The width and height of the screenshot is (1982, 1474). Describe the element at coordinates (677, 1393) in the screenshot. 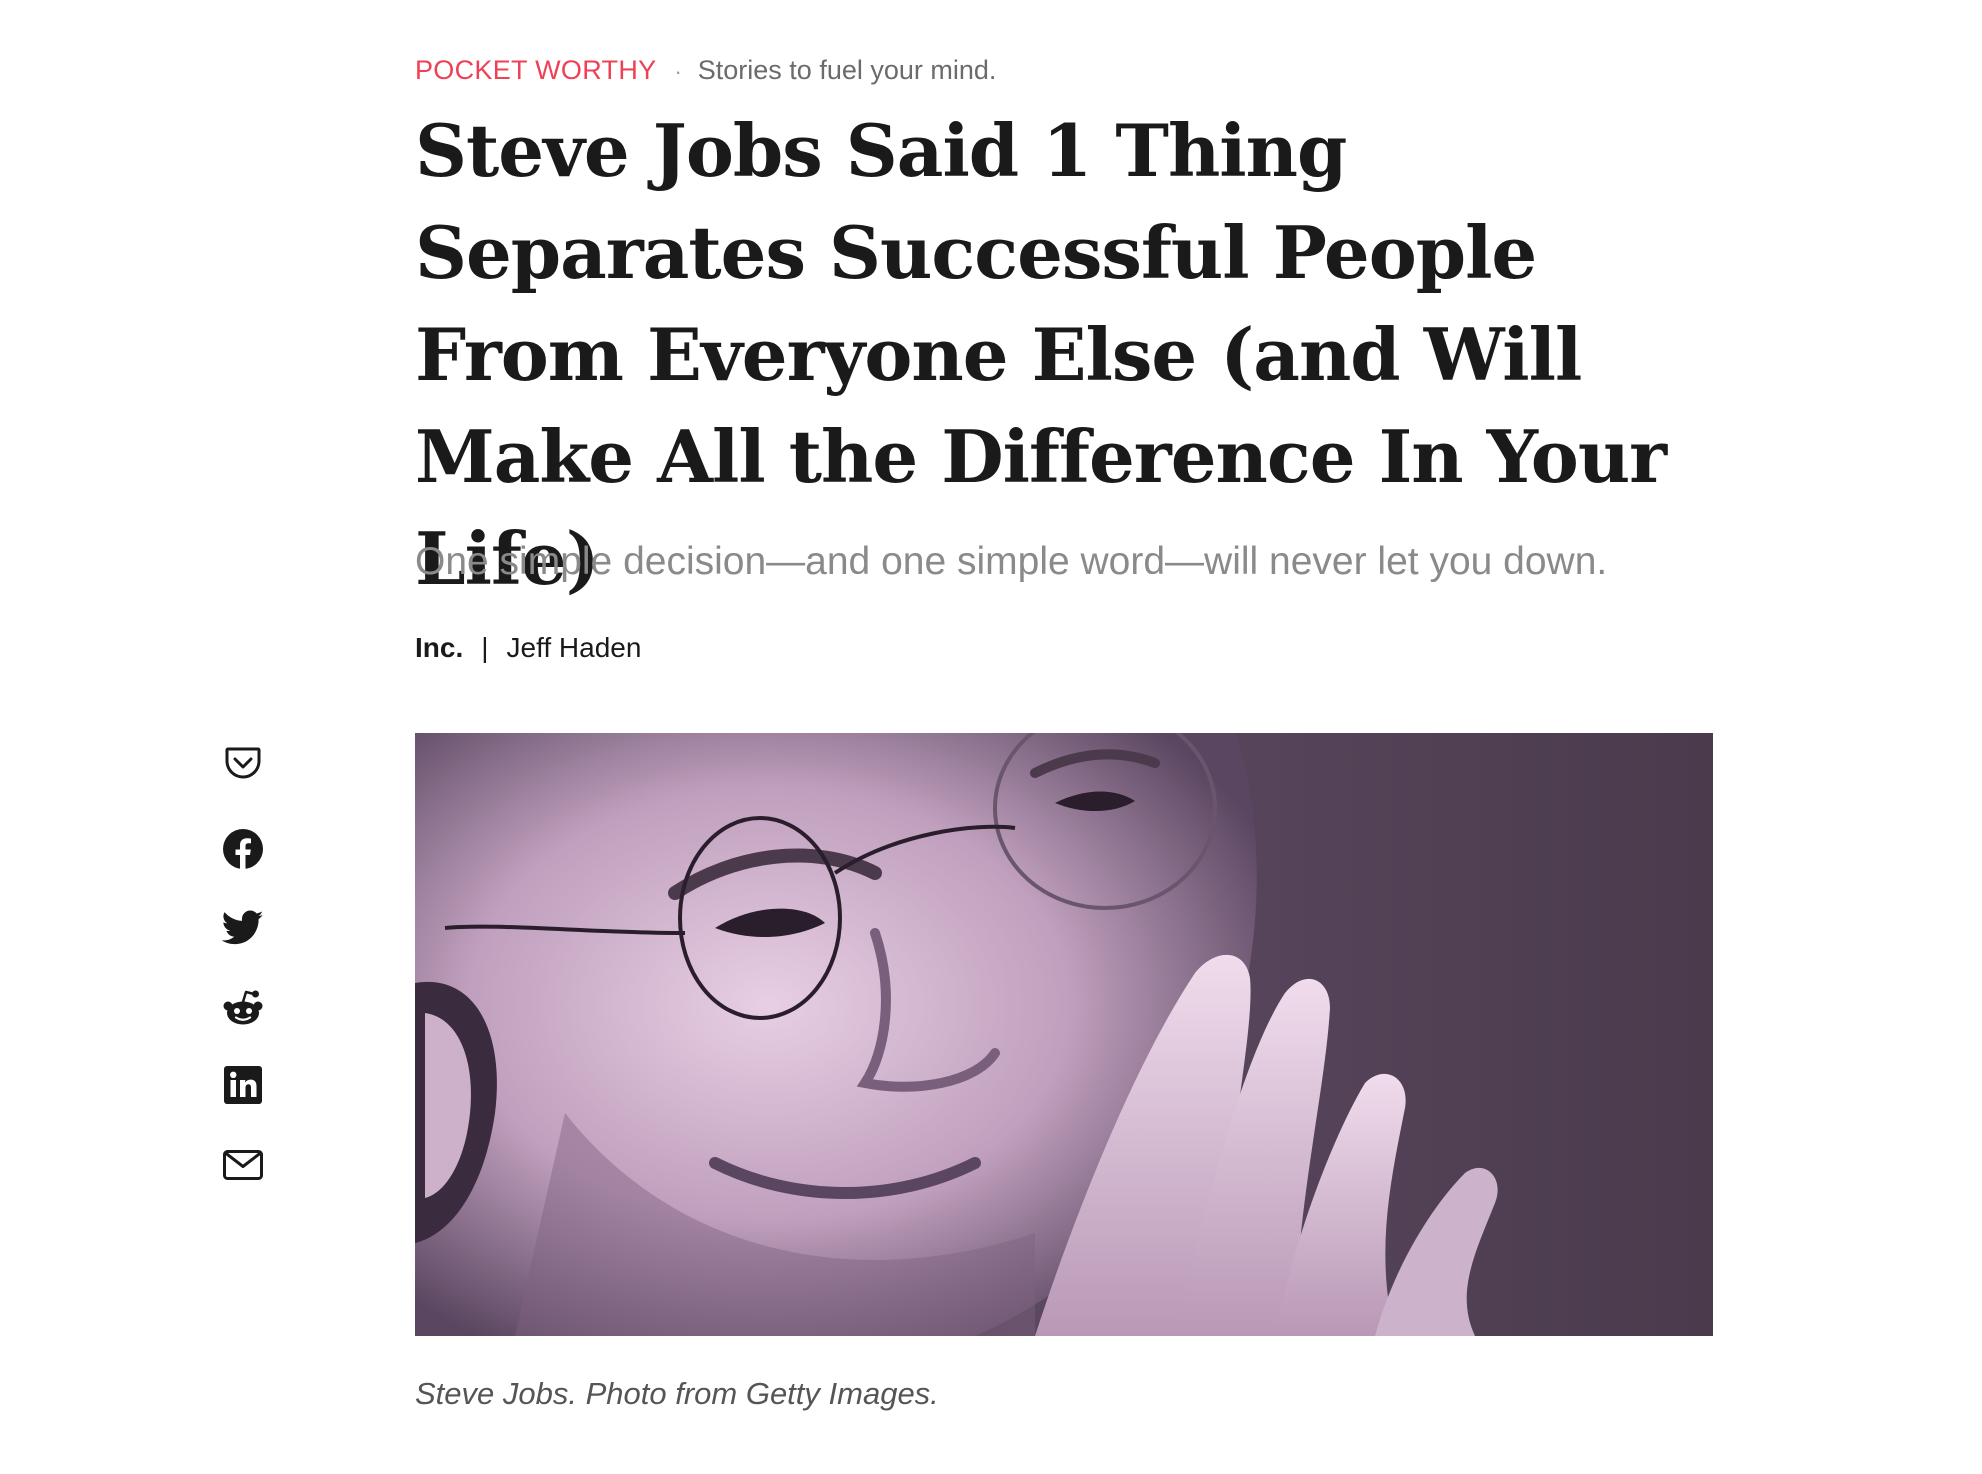

I see `image-caption: Steve Jobs. Photo from Getty Images.` at that location.